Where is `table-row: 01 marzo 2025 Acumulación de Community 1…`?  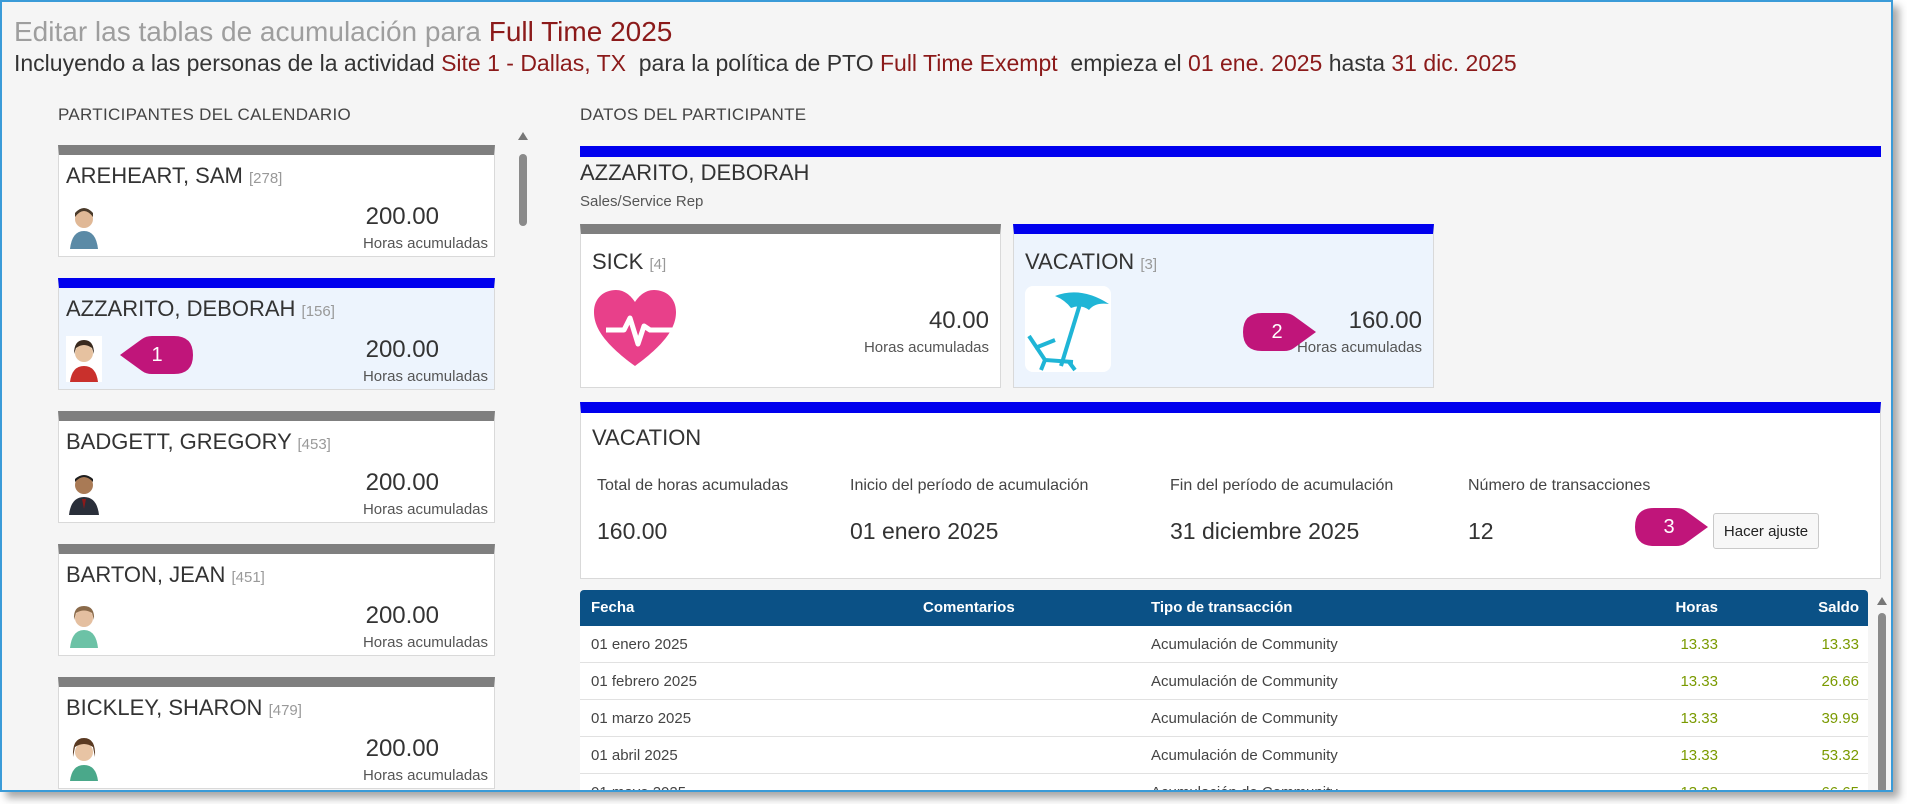
table-row: 01 marzo 2025 Acumulación de Community 1… is located at coordinates (1224, 718).